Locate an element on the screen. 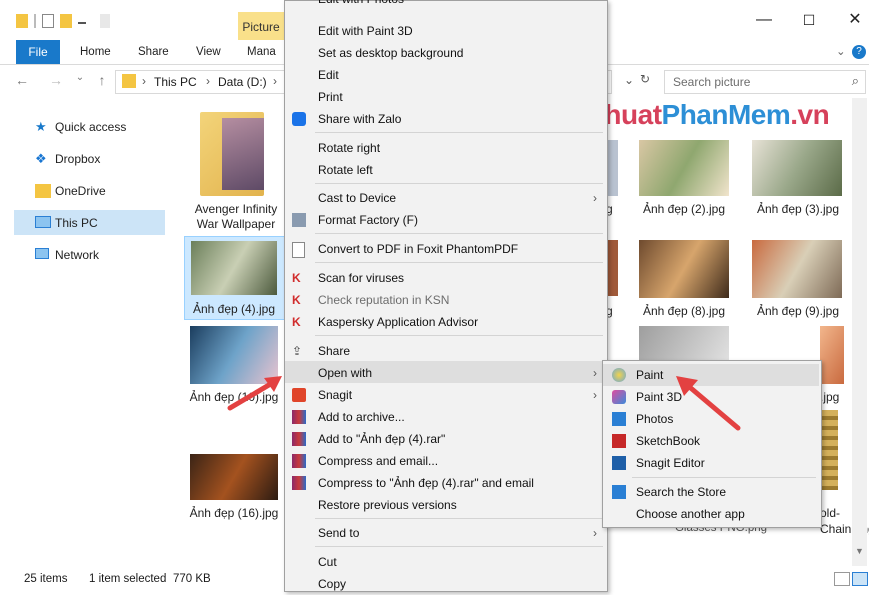 The image size is (869, 595). back-icon: ← is located at coordinates (22, 81).